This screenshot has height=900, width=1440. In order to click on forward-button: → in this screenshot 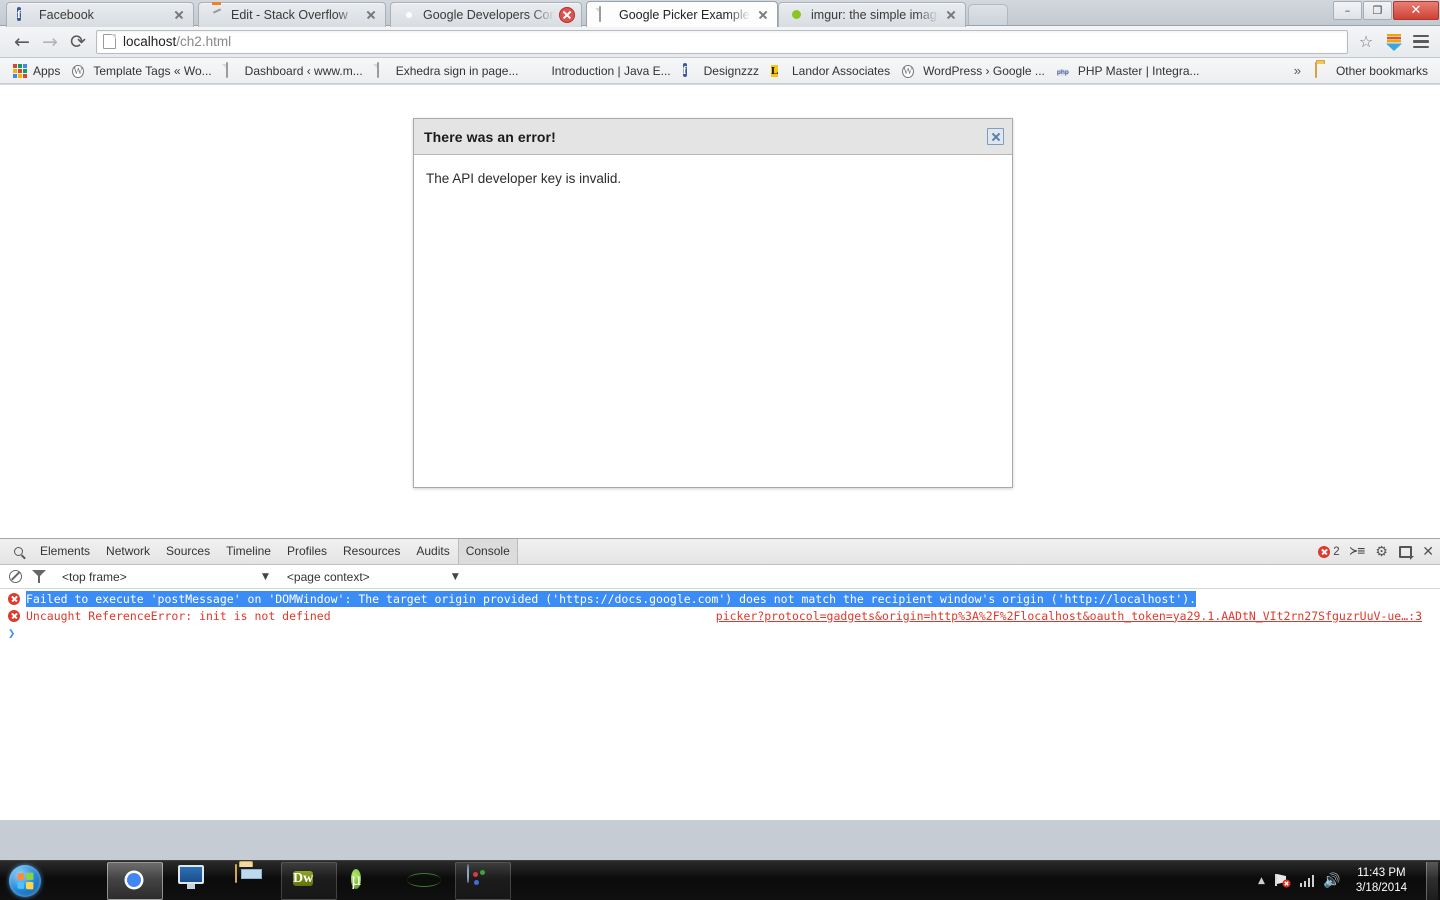, I will do `click(50, 42)`.